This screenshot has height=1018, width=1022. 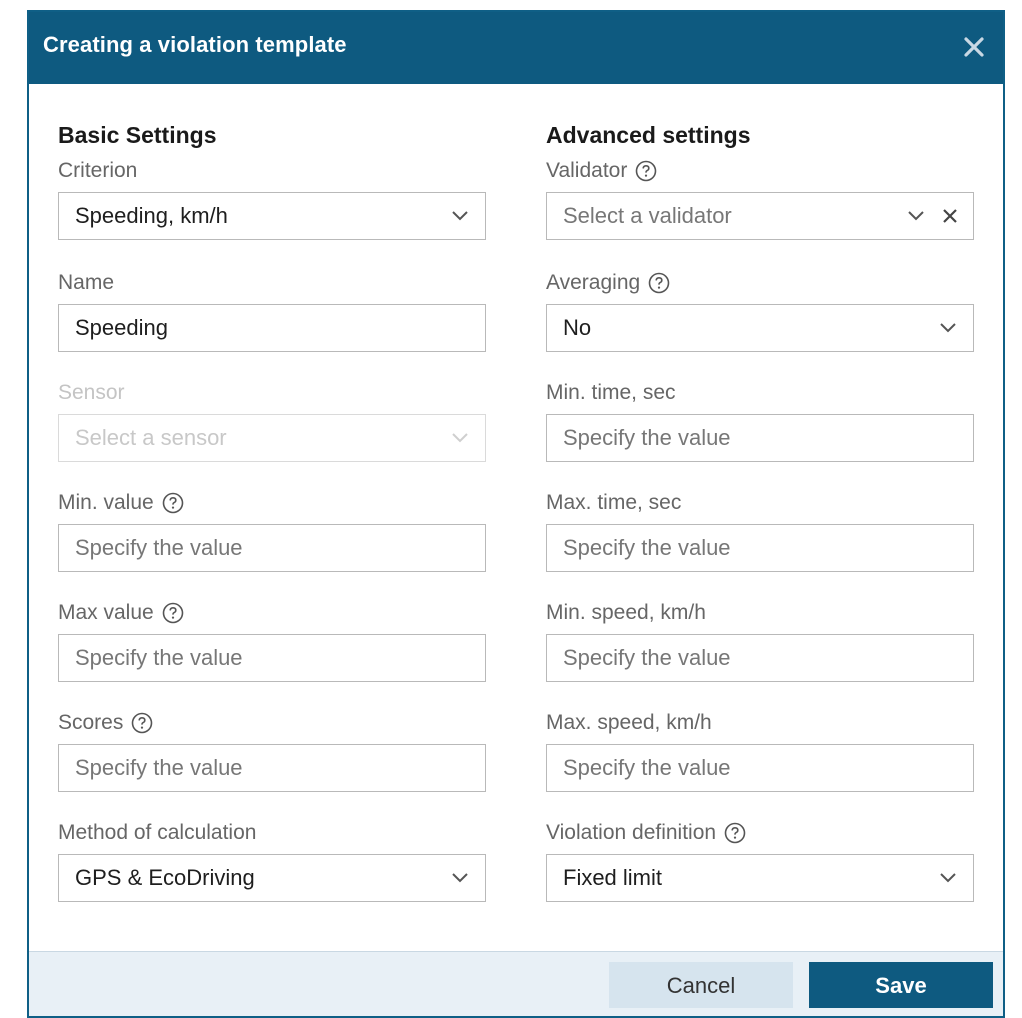 What do you see at coordinates (761, 833) in the screenshot?
I see `violation-definition-label: Violation definition` at bounding box center [761, 833].